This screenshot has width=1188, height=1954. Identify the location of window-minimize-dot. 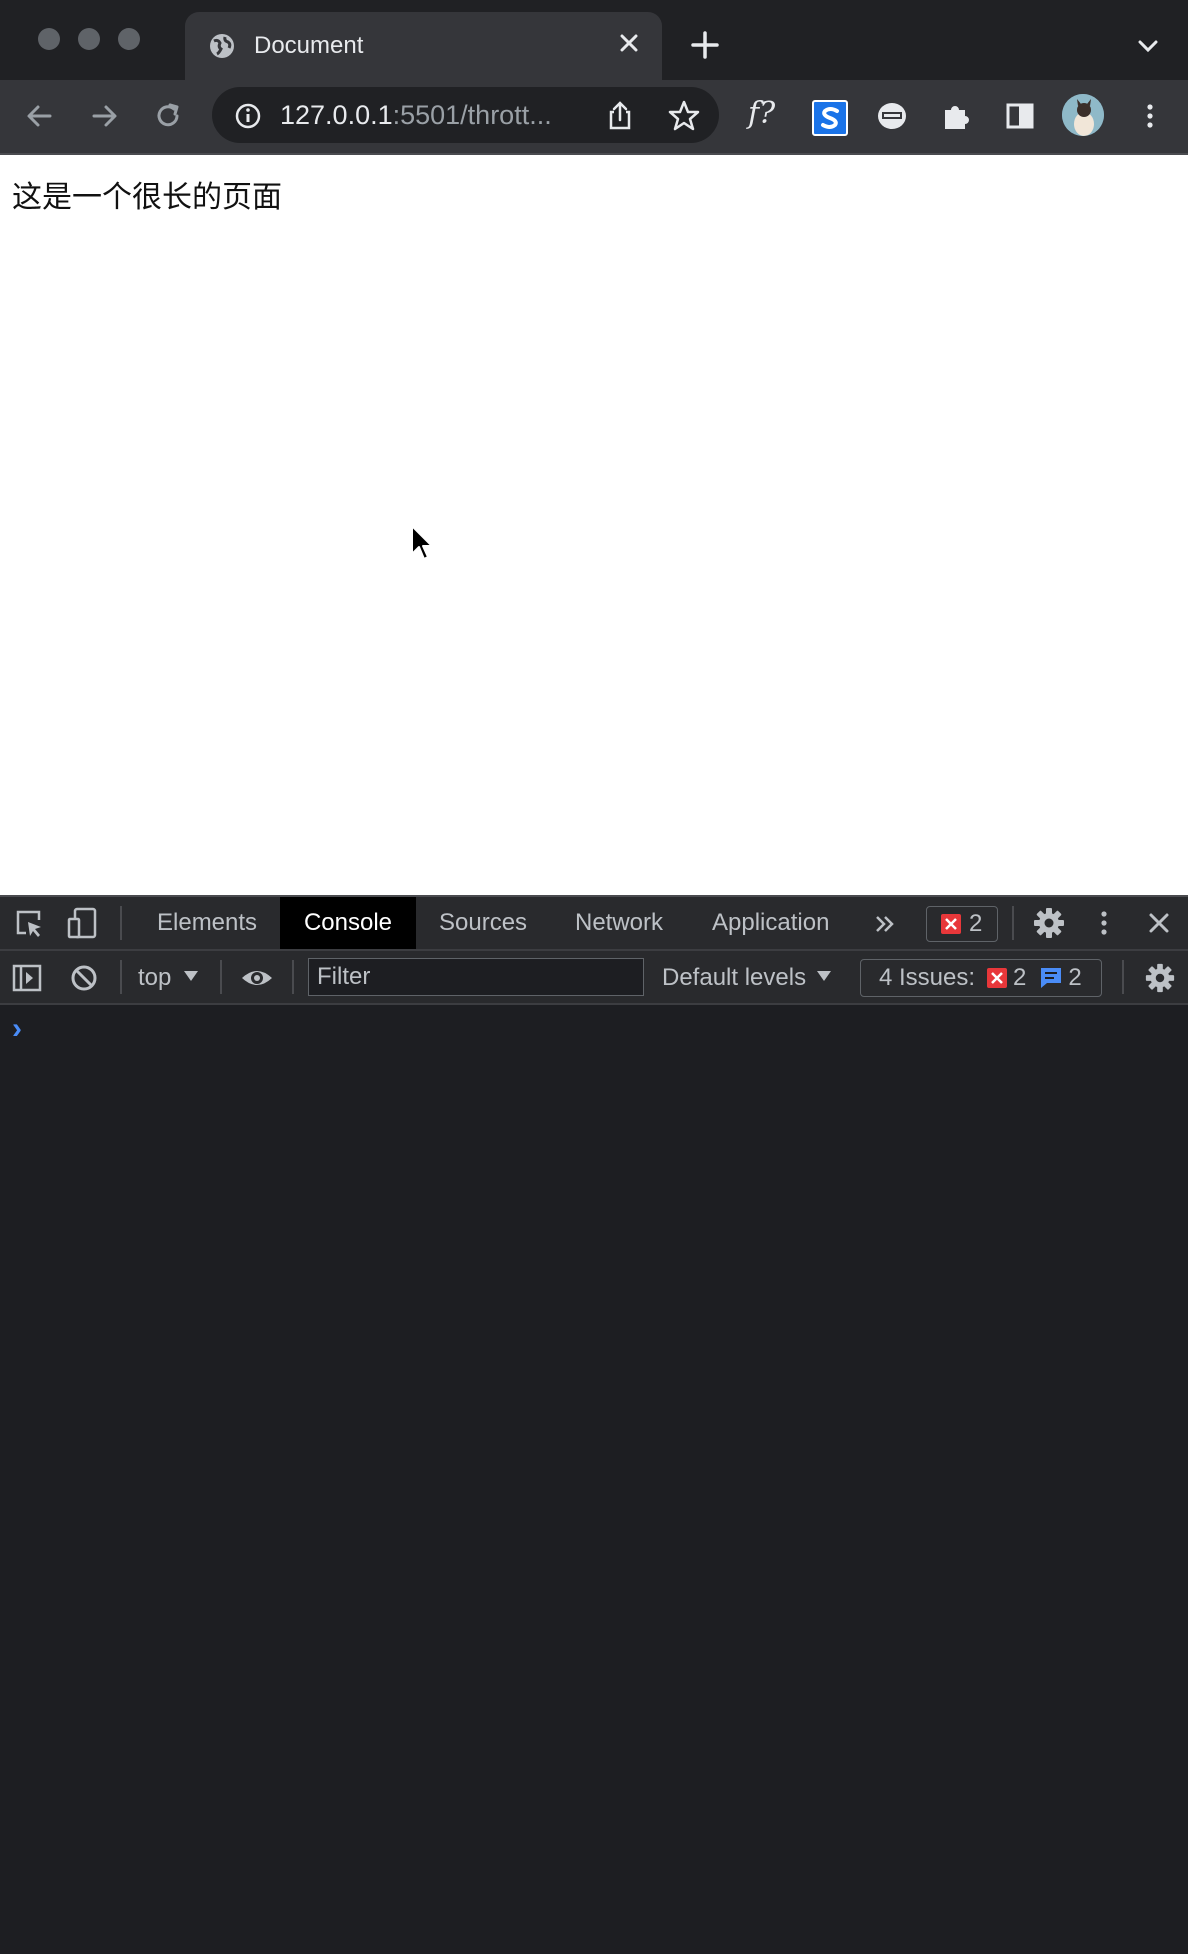
(89, 39).